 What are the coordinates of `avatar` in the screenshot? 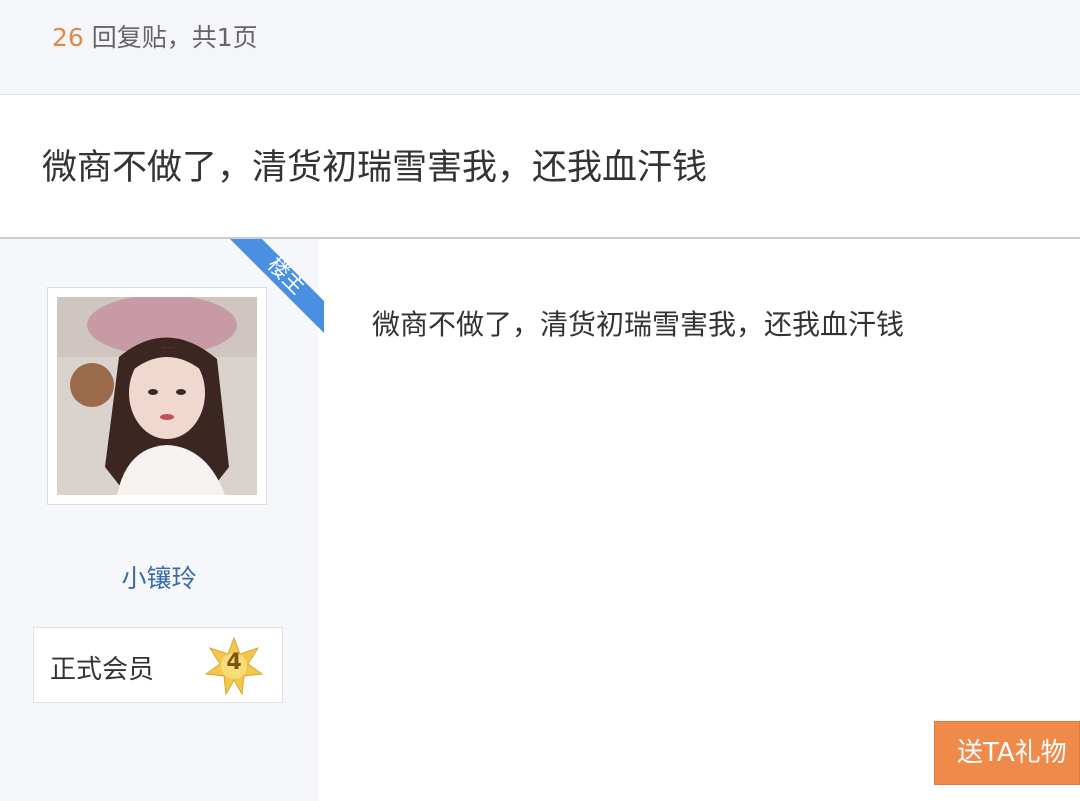 It's located at (157, 396).